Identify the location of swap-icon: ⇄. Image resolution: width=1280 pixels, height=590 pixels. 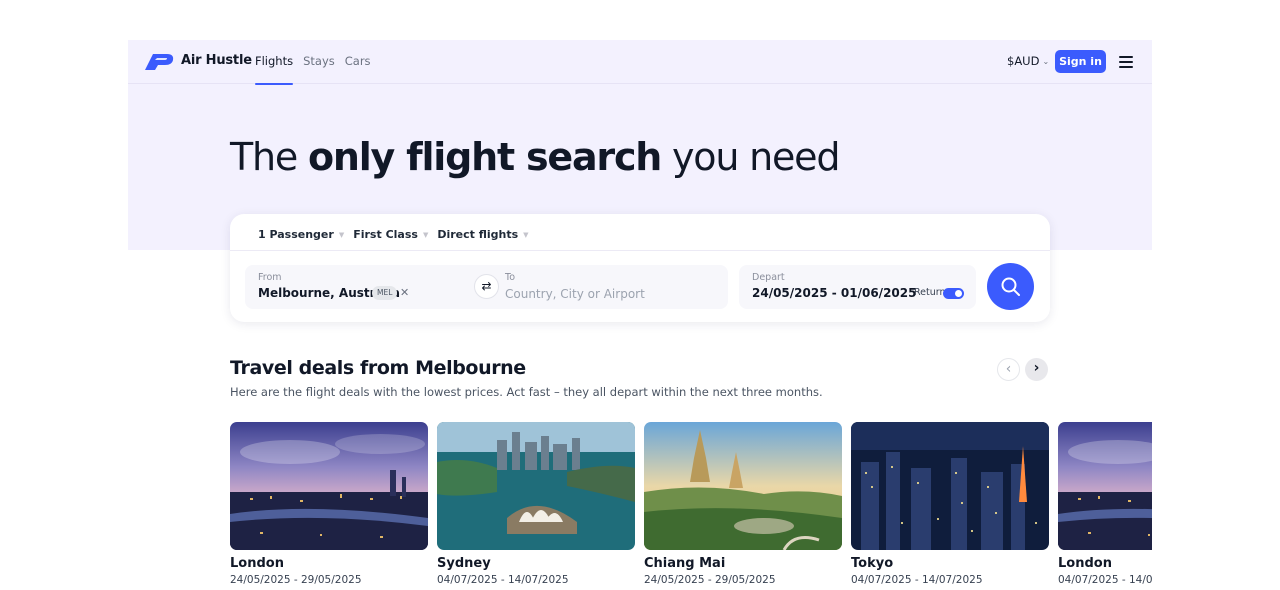
(486, 286).